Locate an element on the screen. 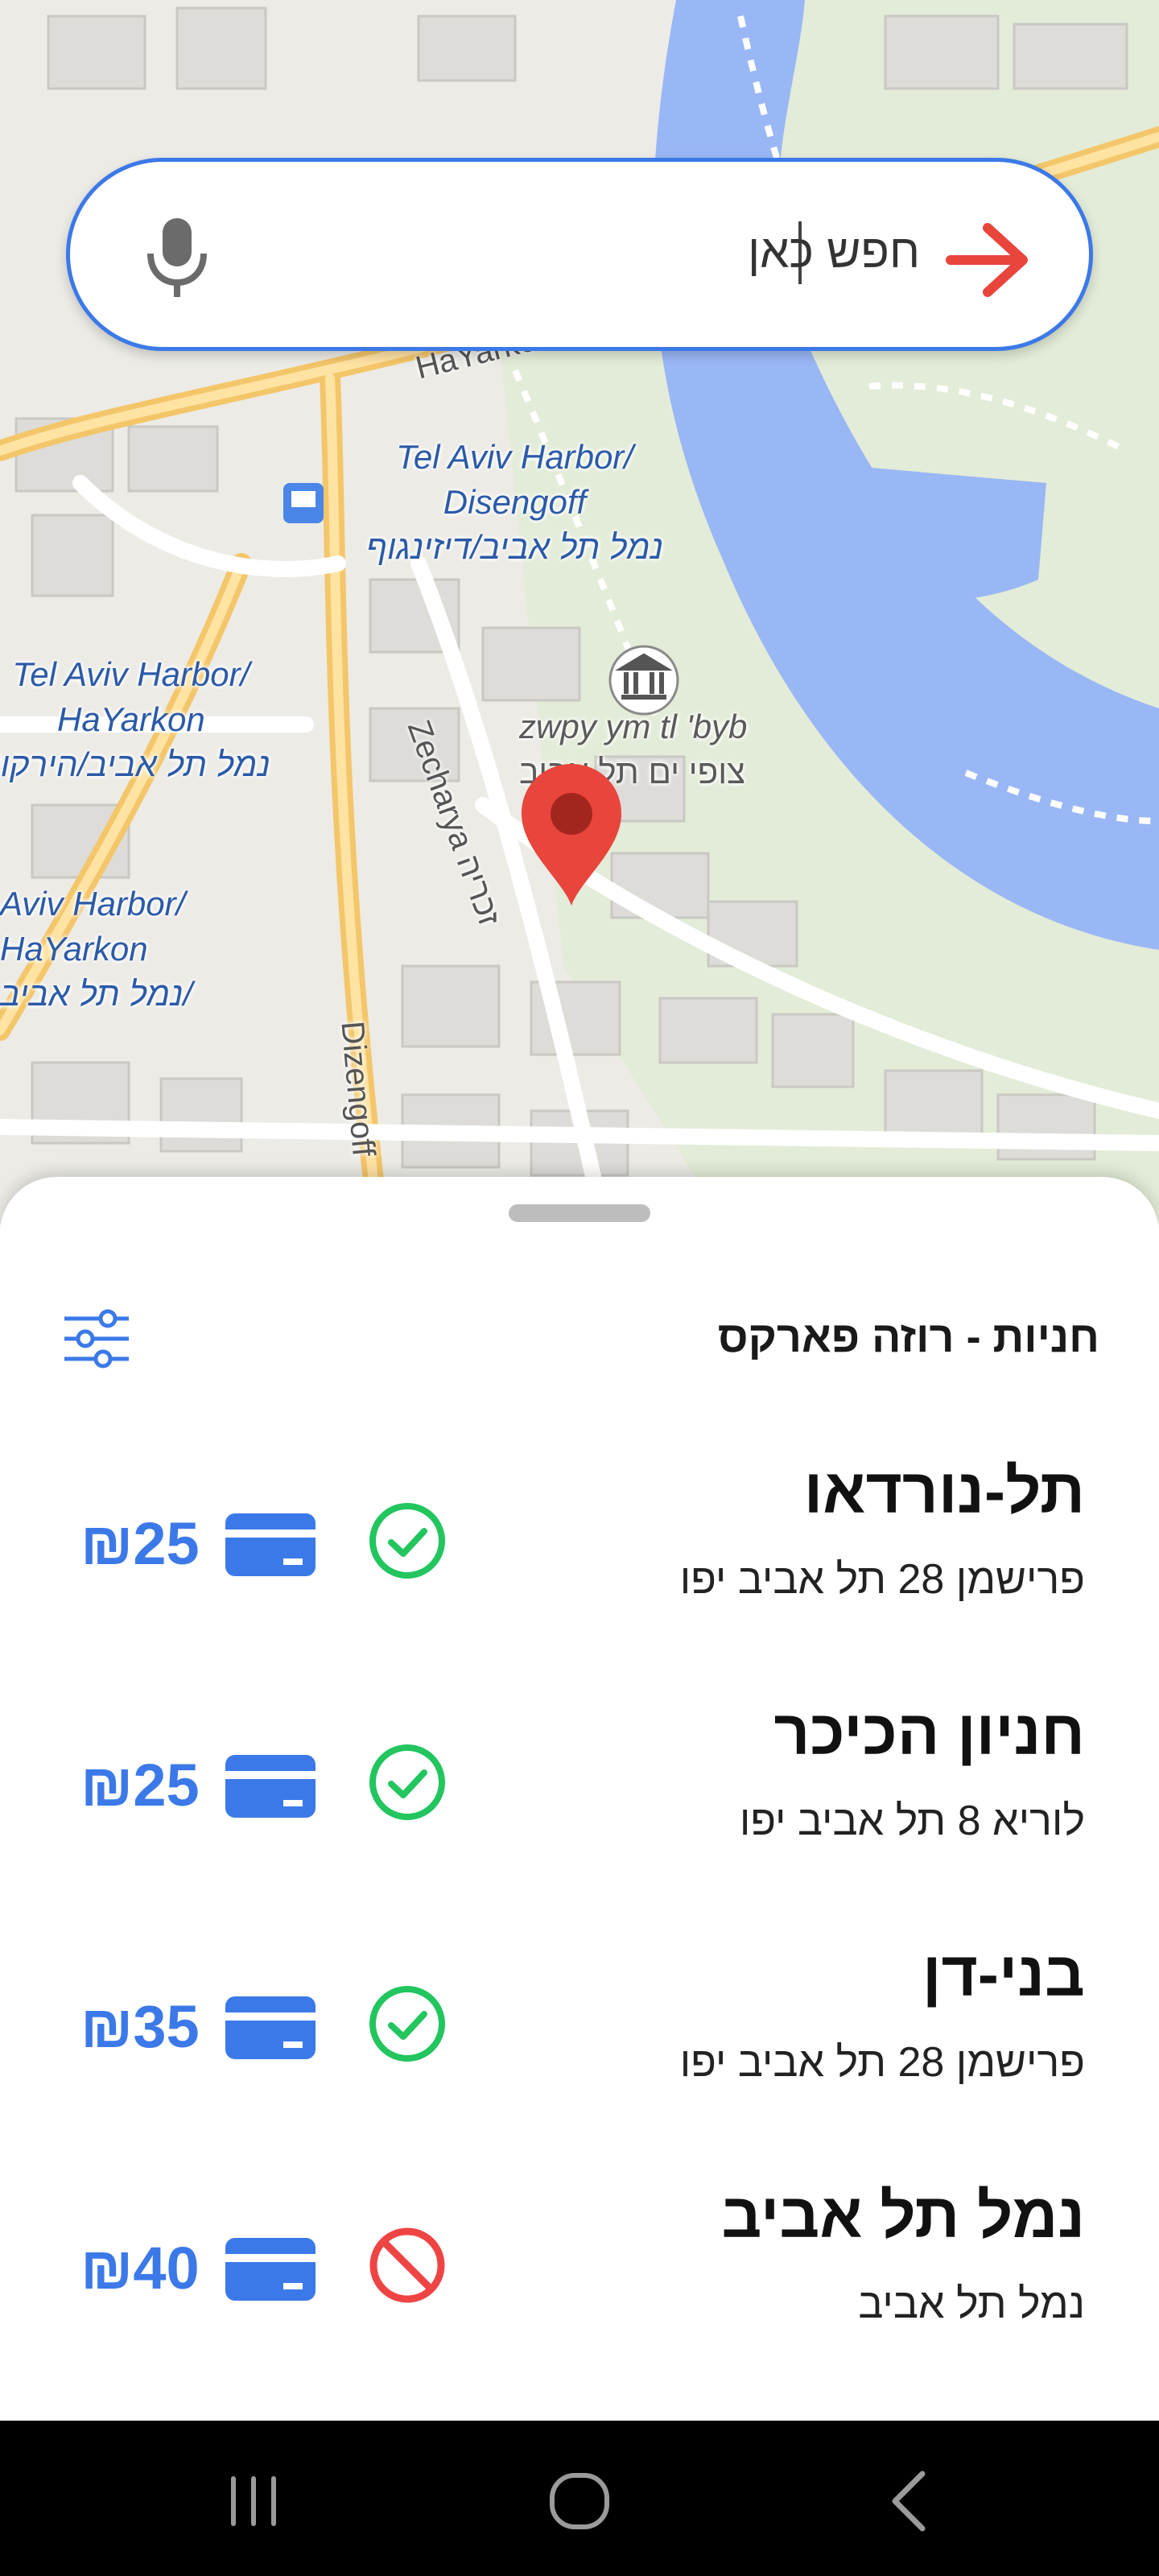  lot-name: חניון הכיכר is located at coordinates (929, 1732).